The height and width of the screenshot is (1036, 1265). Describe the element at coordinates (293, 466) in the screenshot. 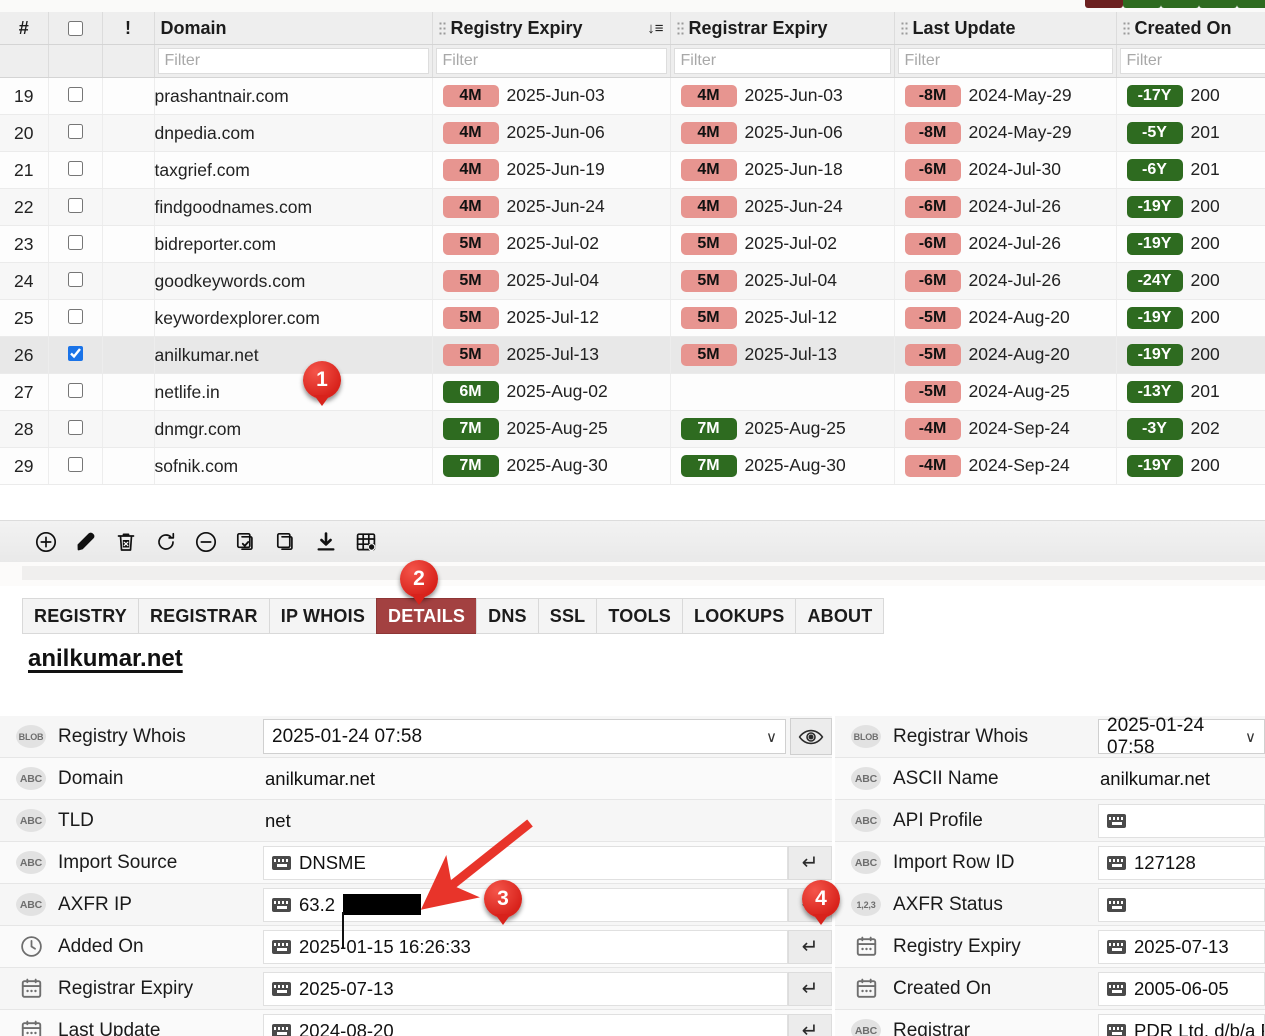

I see `domain-cell: sofnik.com` at that location.